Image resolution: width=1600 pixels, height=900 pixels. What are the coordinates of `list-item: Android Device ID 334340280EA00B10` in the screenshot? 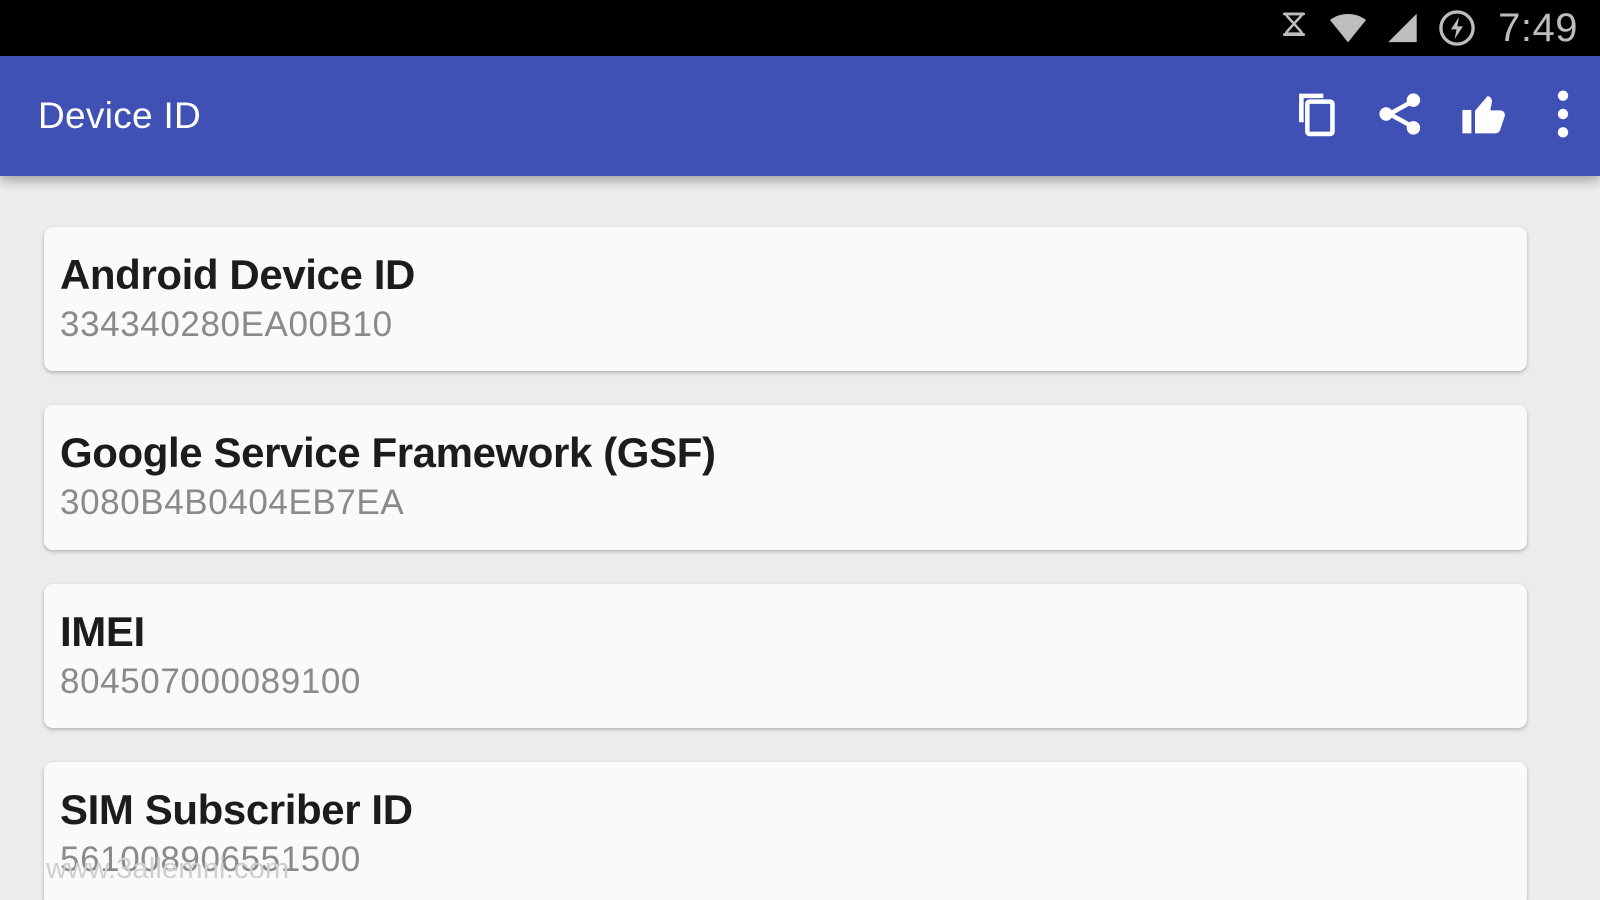 It's located at (785, 299).